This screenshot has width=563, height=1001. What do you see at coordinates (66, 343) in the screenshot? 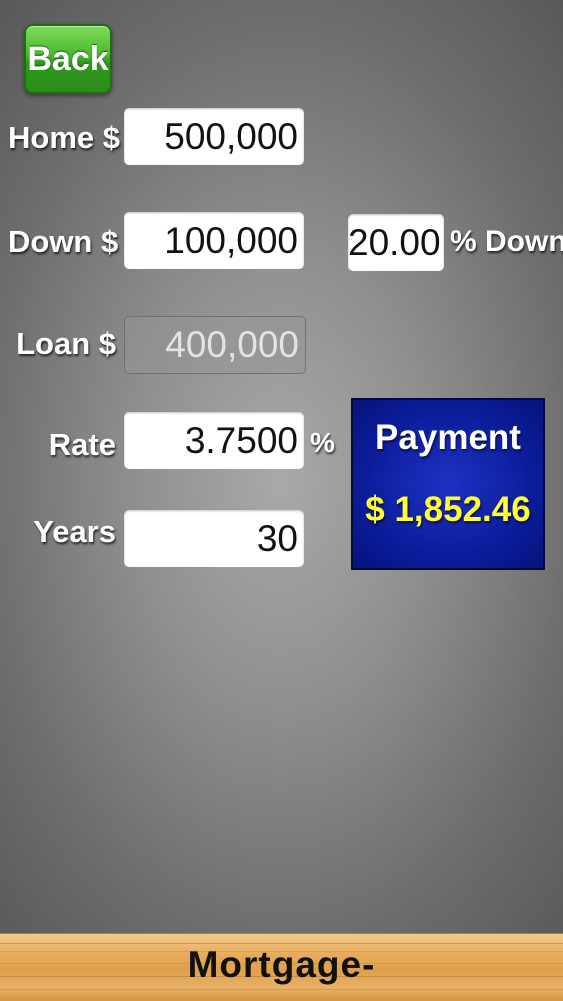
I see `loan-label: Loan $` at bounding box center [66, 343].